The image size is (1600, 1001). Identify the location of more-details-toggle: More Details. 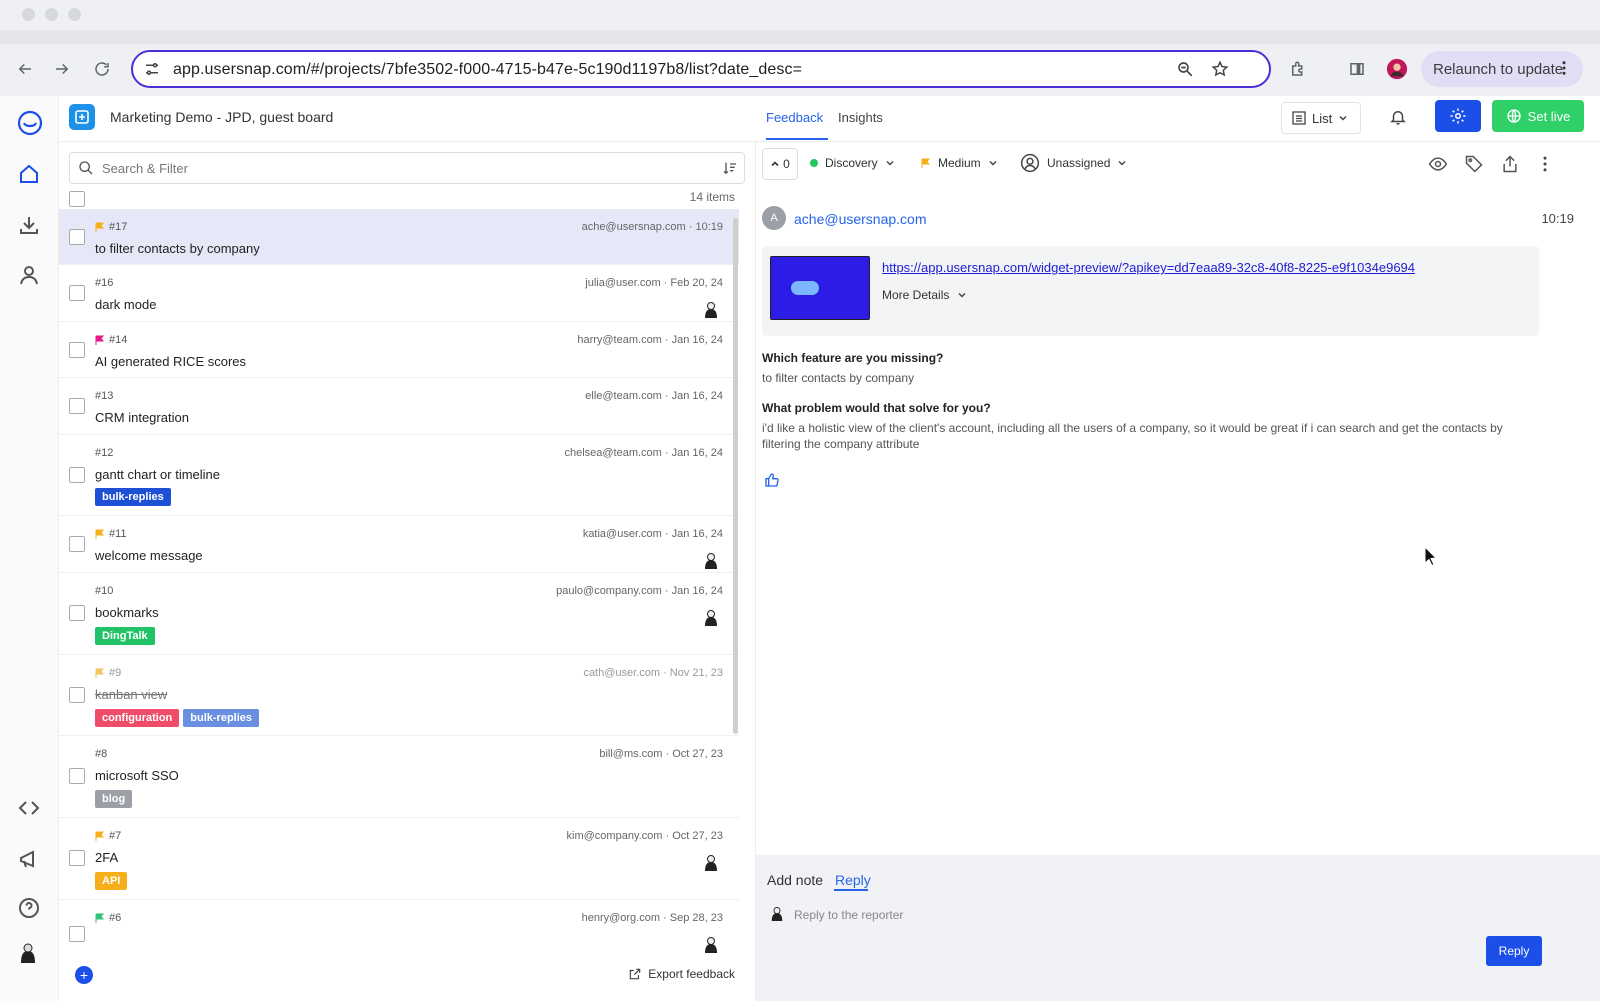
(924, 295).